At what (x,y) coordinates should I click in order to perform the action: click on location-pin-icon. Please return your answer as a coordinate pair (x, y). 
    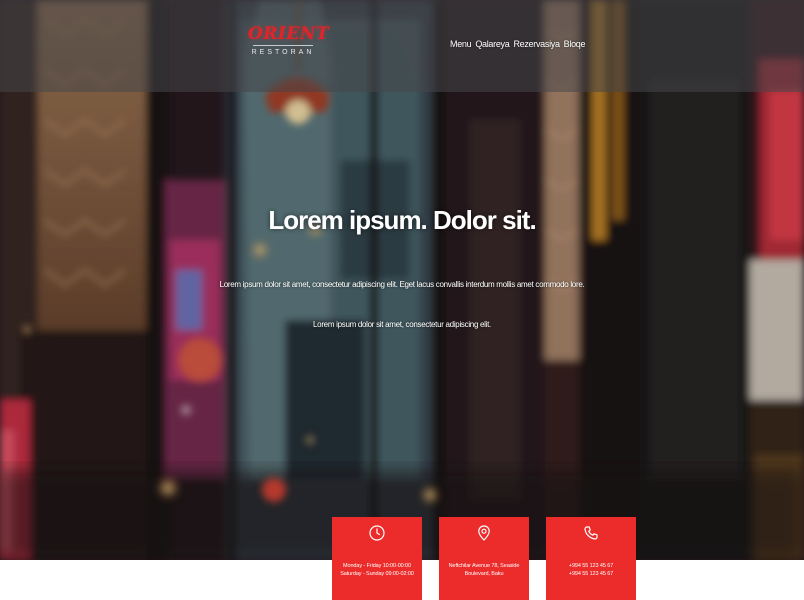
    Looking at the image, I should click on (484, 533).